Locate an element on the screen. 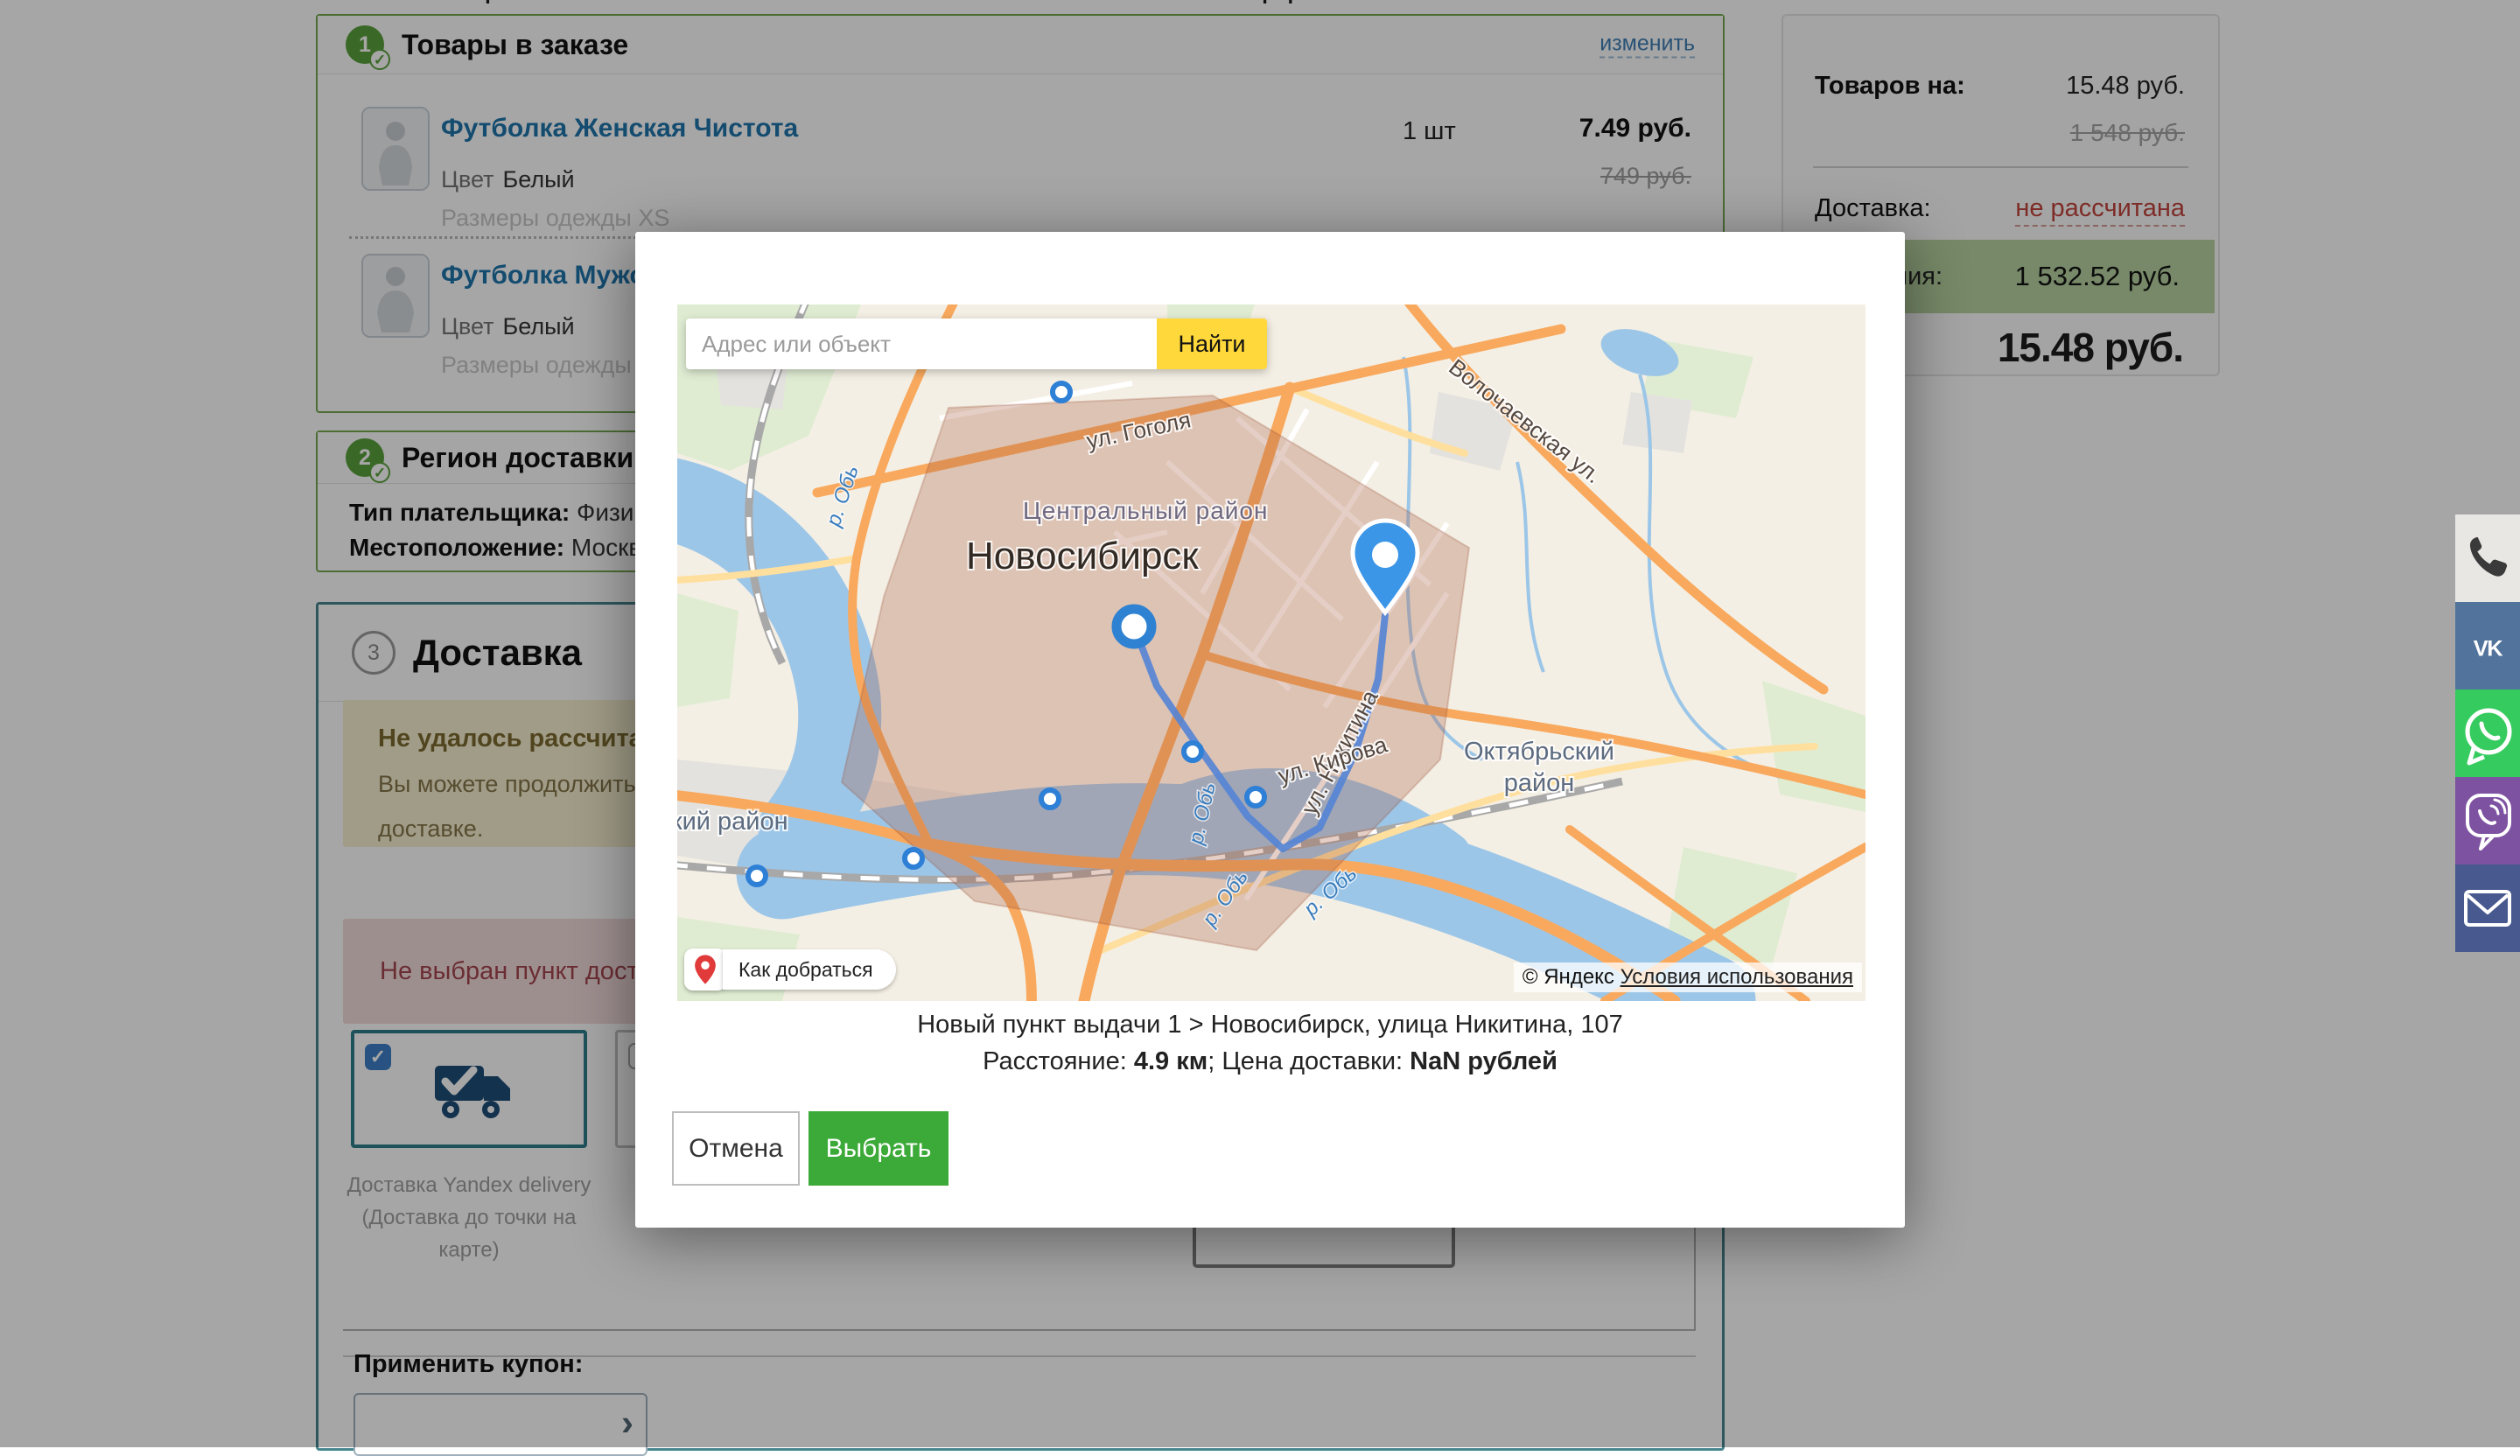 Image resolution: width=2520 pixels, height=1456 pixels. vk-icon: VK is located at coordinates (2489, 648).